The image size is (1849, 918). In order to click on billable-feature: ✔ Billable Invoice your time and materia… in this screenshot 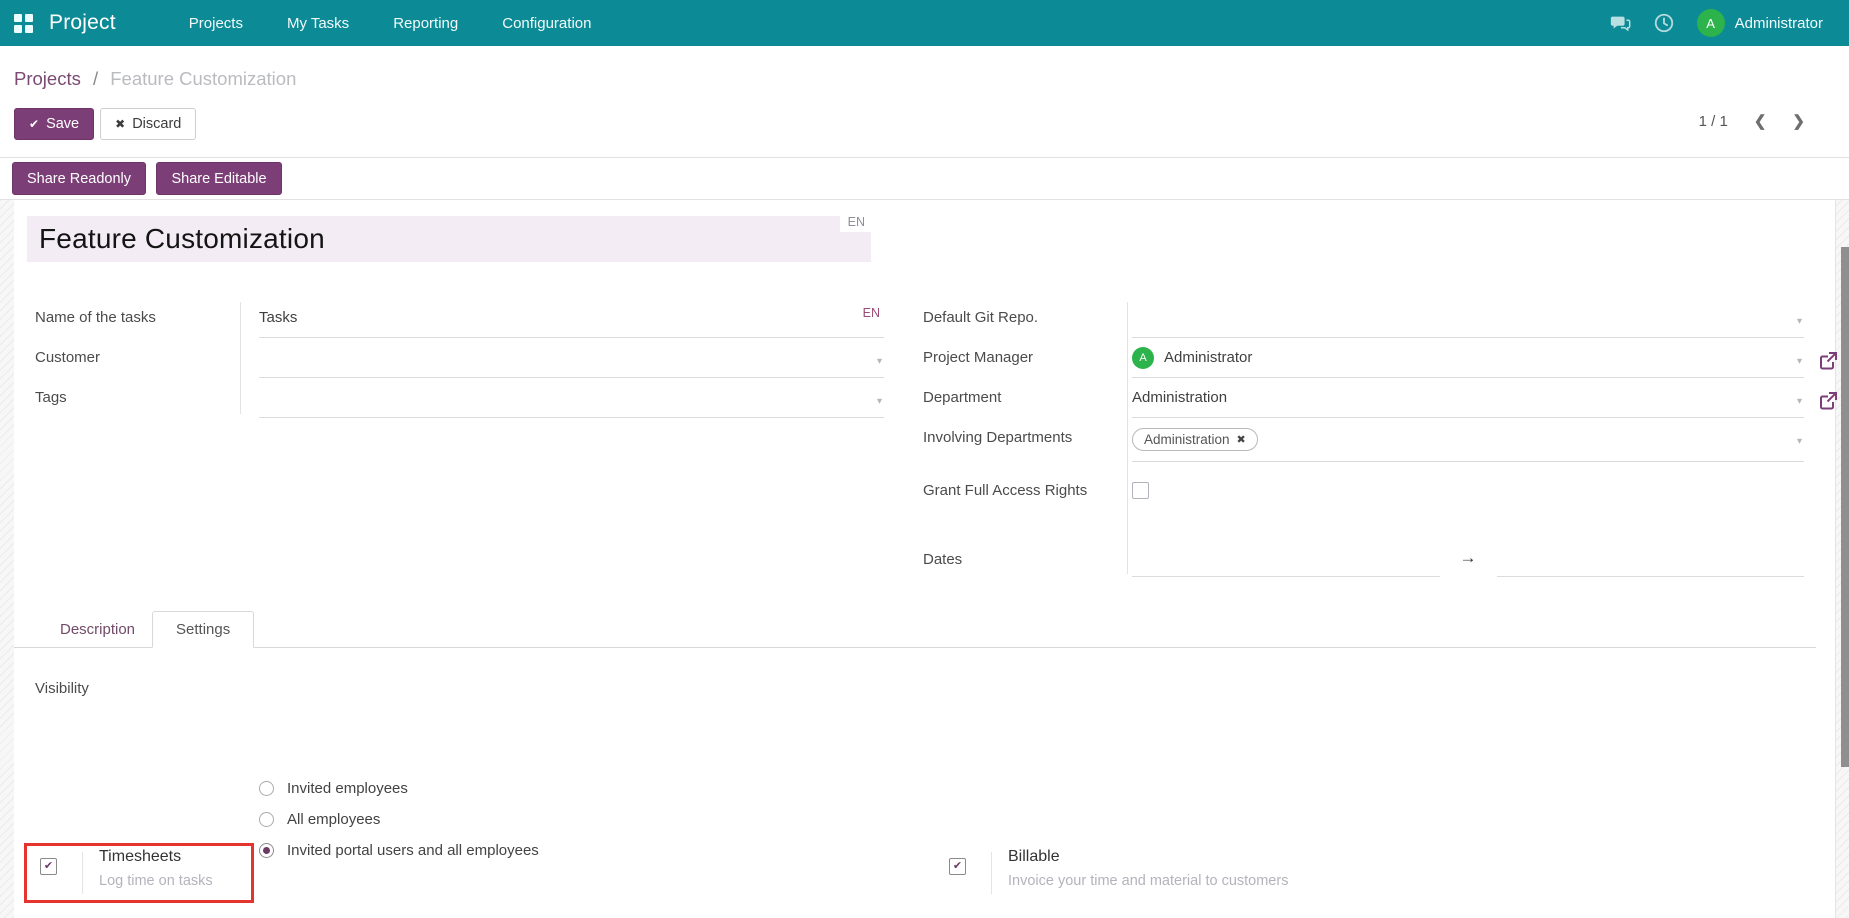, I will do `click(1193, 873)`.